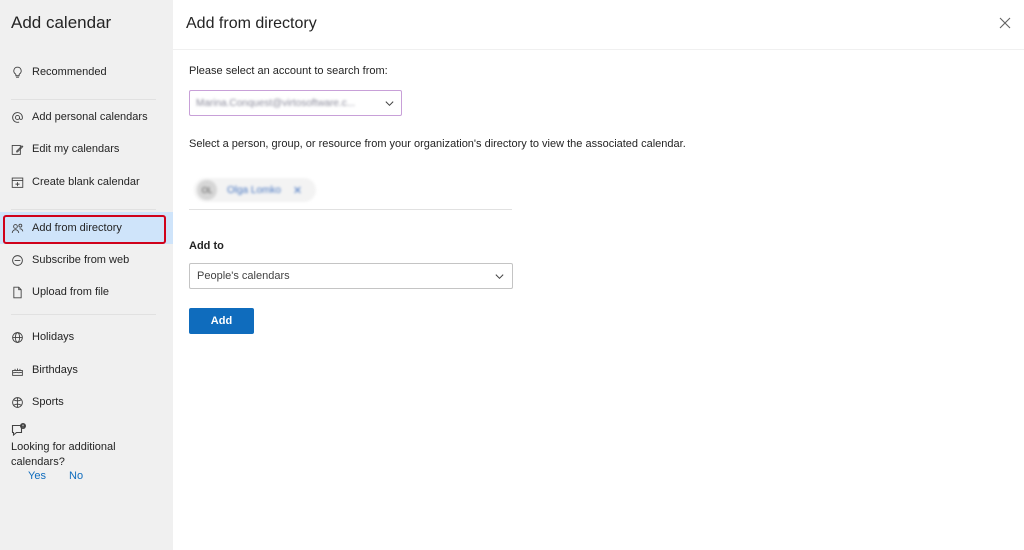 This screenshot has height=550, width=1024. What do you see at coordinates (206, 246) in the screenshot?
I see `add-to-label: Add to` at bounding box center [206, 246].